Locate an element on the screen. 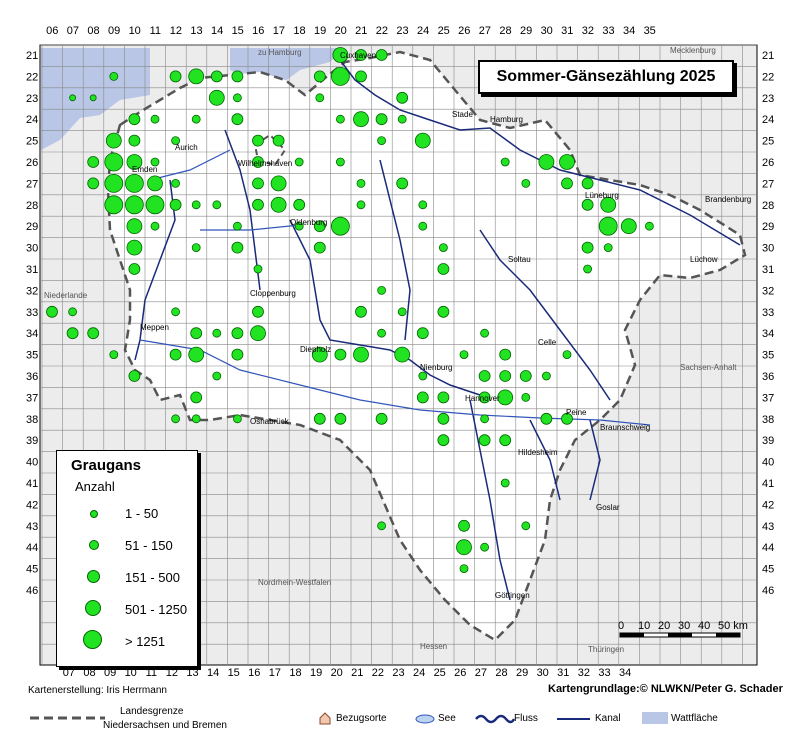 Image resolution: width=800 pixels, height=740 pixels. row-label-right: 23 is located at coordinates (768, 99).